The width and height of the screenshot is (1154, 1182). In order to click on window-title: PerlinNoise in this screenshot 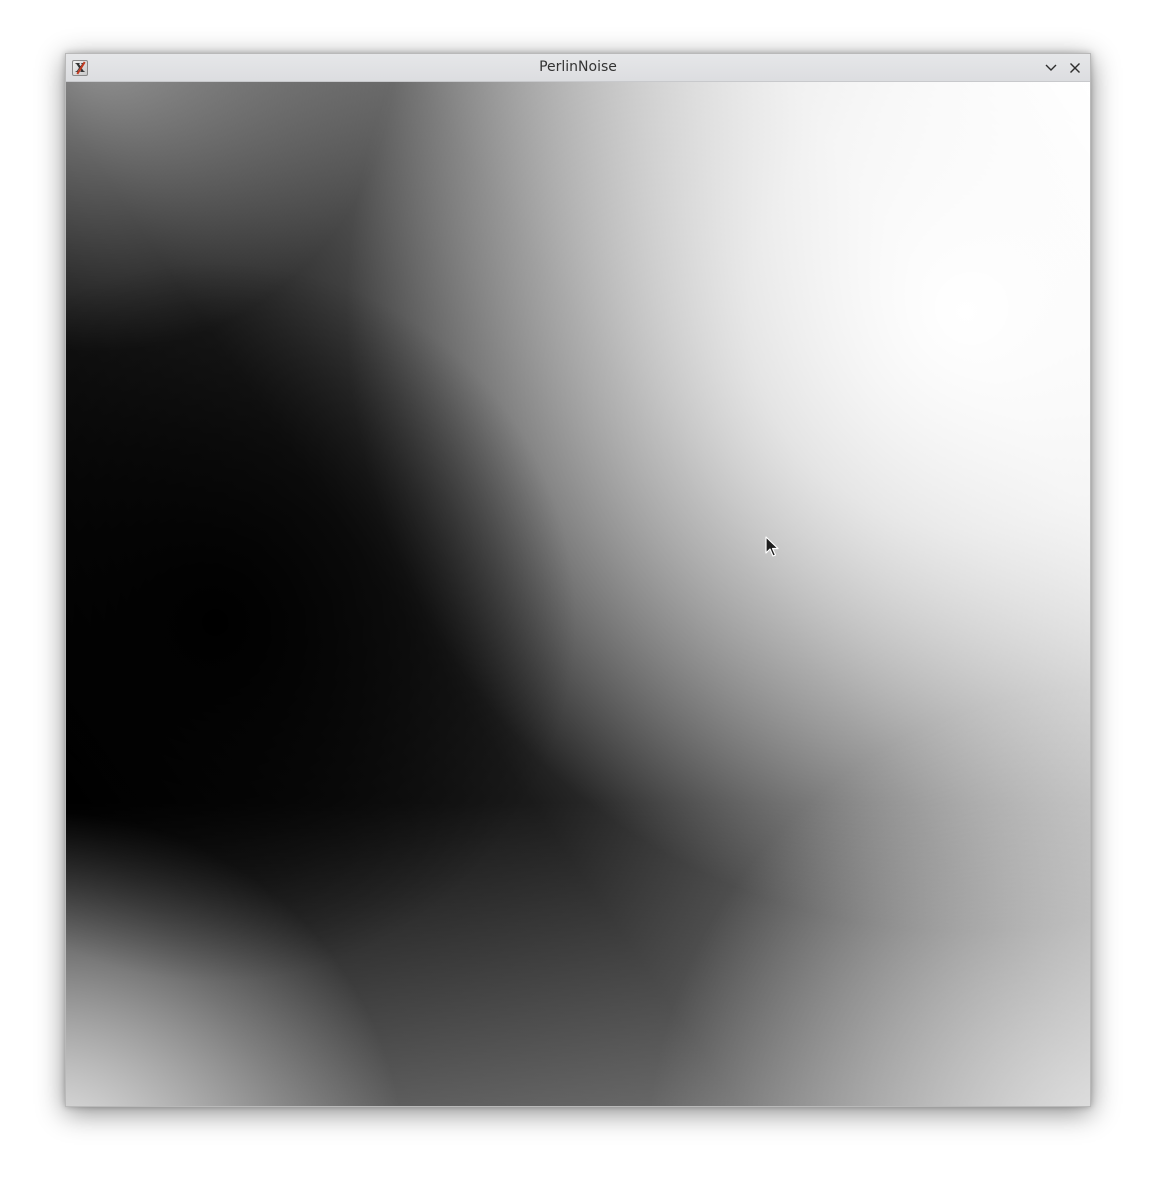, I will do `click(578, 67)`.